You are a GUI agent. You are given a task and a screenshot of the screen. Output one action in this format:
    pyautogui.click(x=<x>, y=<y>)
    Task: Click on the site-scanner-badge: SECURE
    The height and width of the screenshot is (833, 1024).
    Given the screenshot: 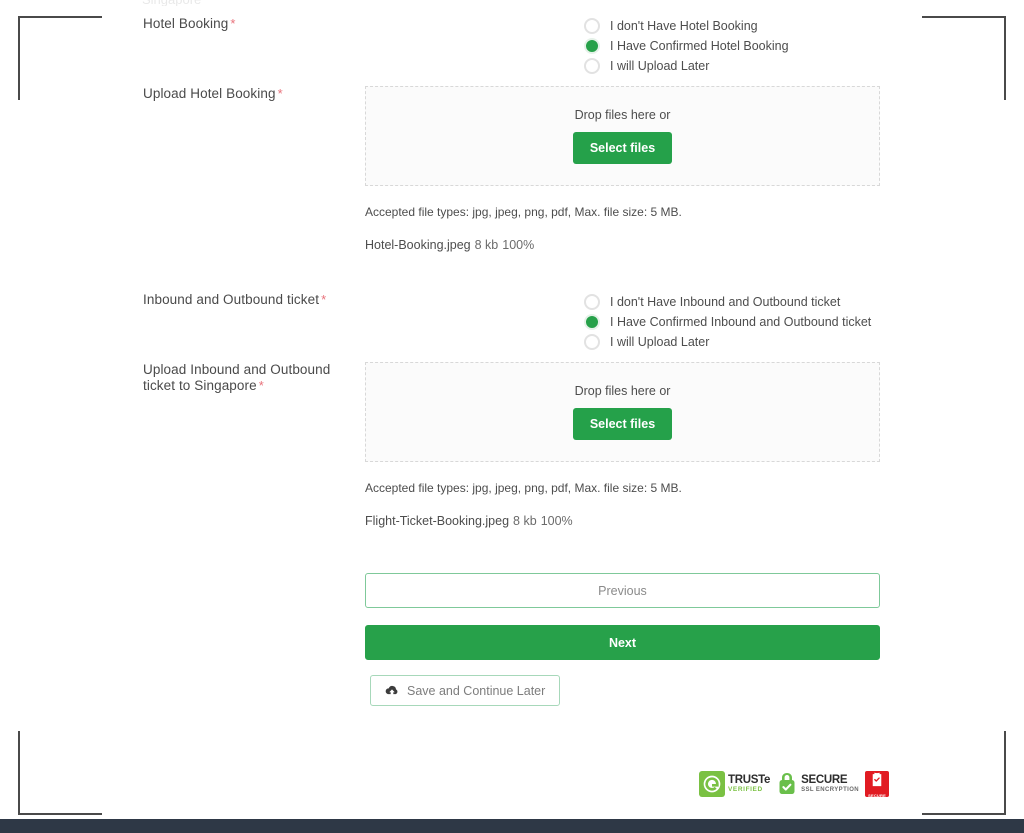 What is the action you would take?
    pyautogui.click(x=877, y=784)
    